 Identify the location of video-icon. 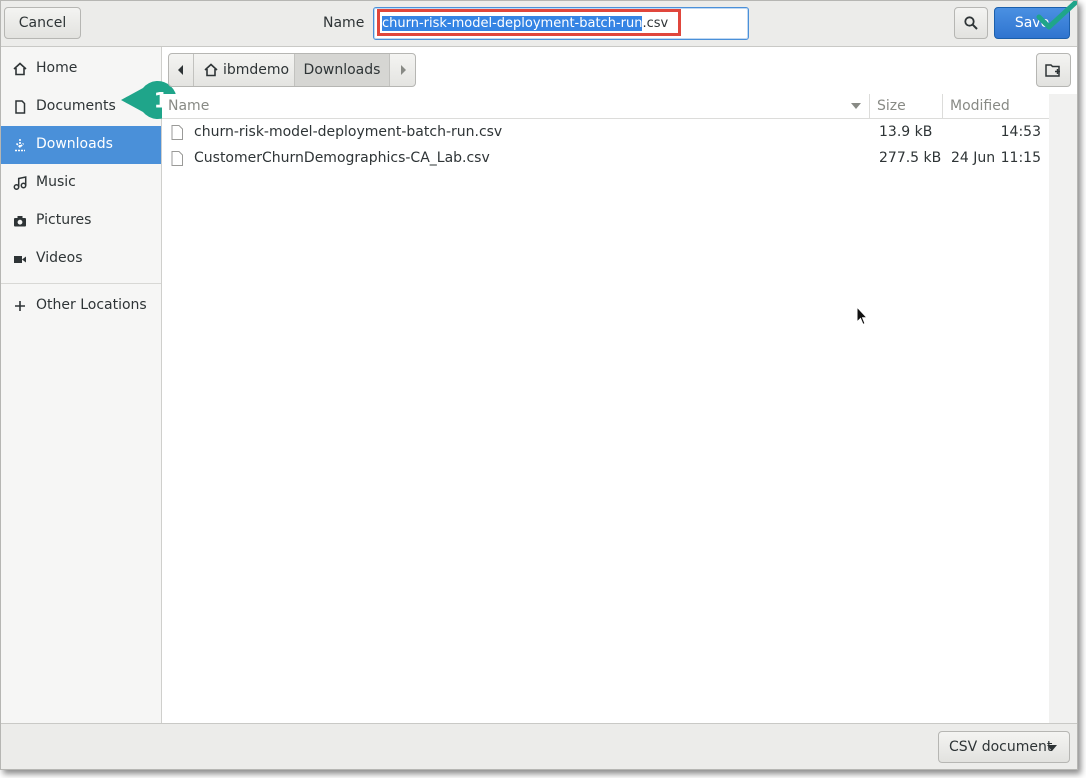
(20, 259).